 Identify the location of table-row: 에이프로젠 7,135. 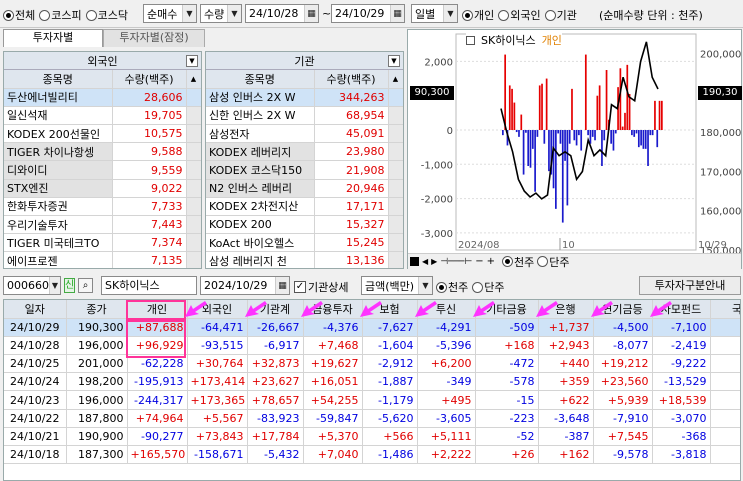
(102, 259).